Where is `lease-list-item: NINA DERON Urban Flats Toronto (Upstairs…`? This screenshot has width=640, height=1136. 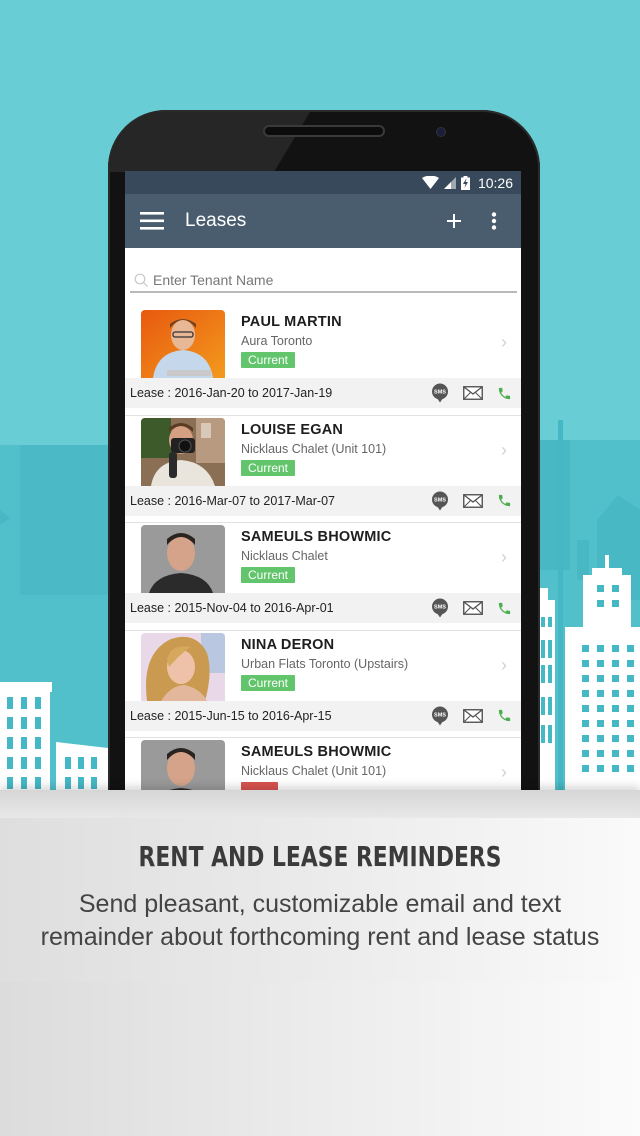 lease-list-item: NINA DERON Urban Flats Toronto (Upstairs… is located at coordinates (323, 684).